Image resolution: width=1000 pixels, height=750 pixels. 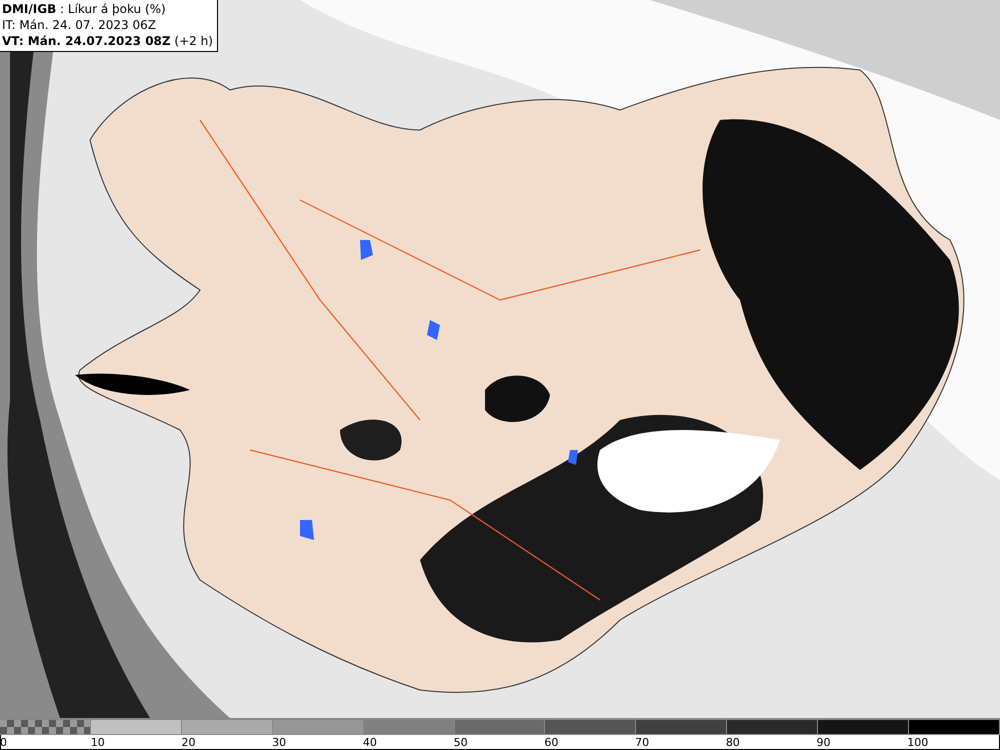 I want to click on issue-time: IT: Mán. 24. 07. 2023 06Z, so click(x=79, y=25).